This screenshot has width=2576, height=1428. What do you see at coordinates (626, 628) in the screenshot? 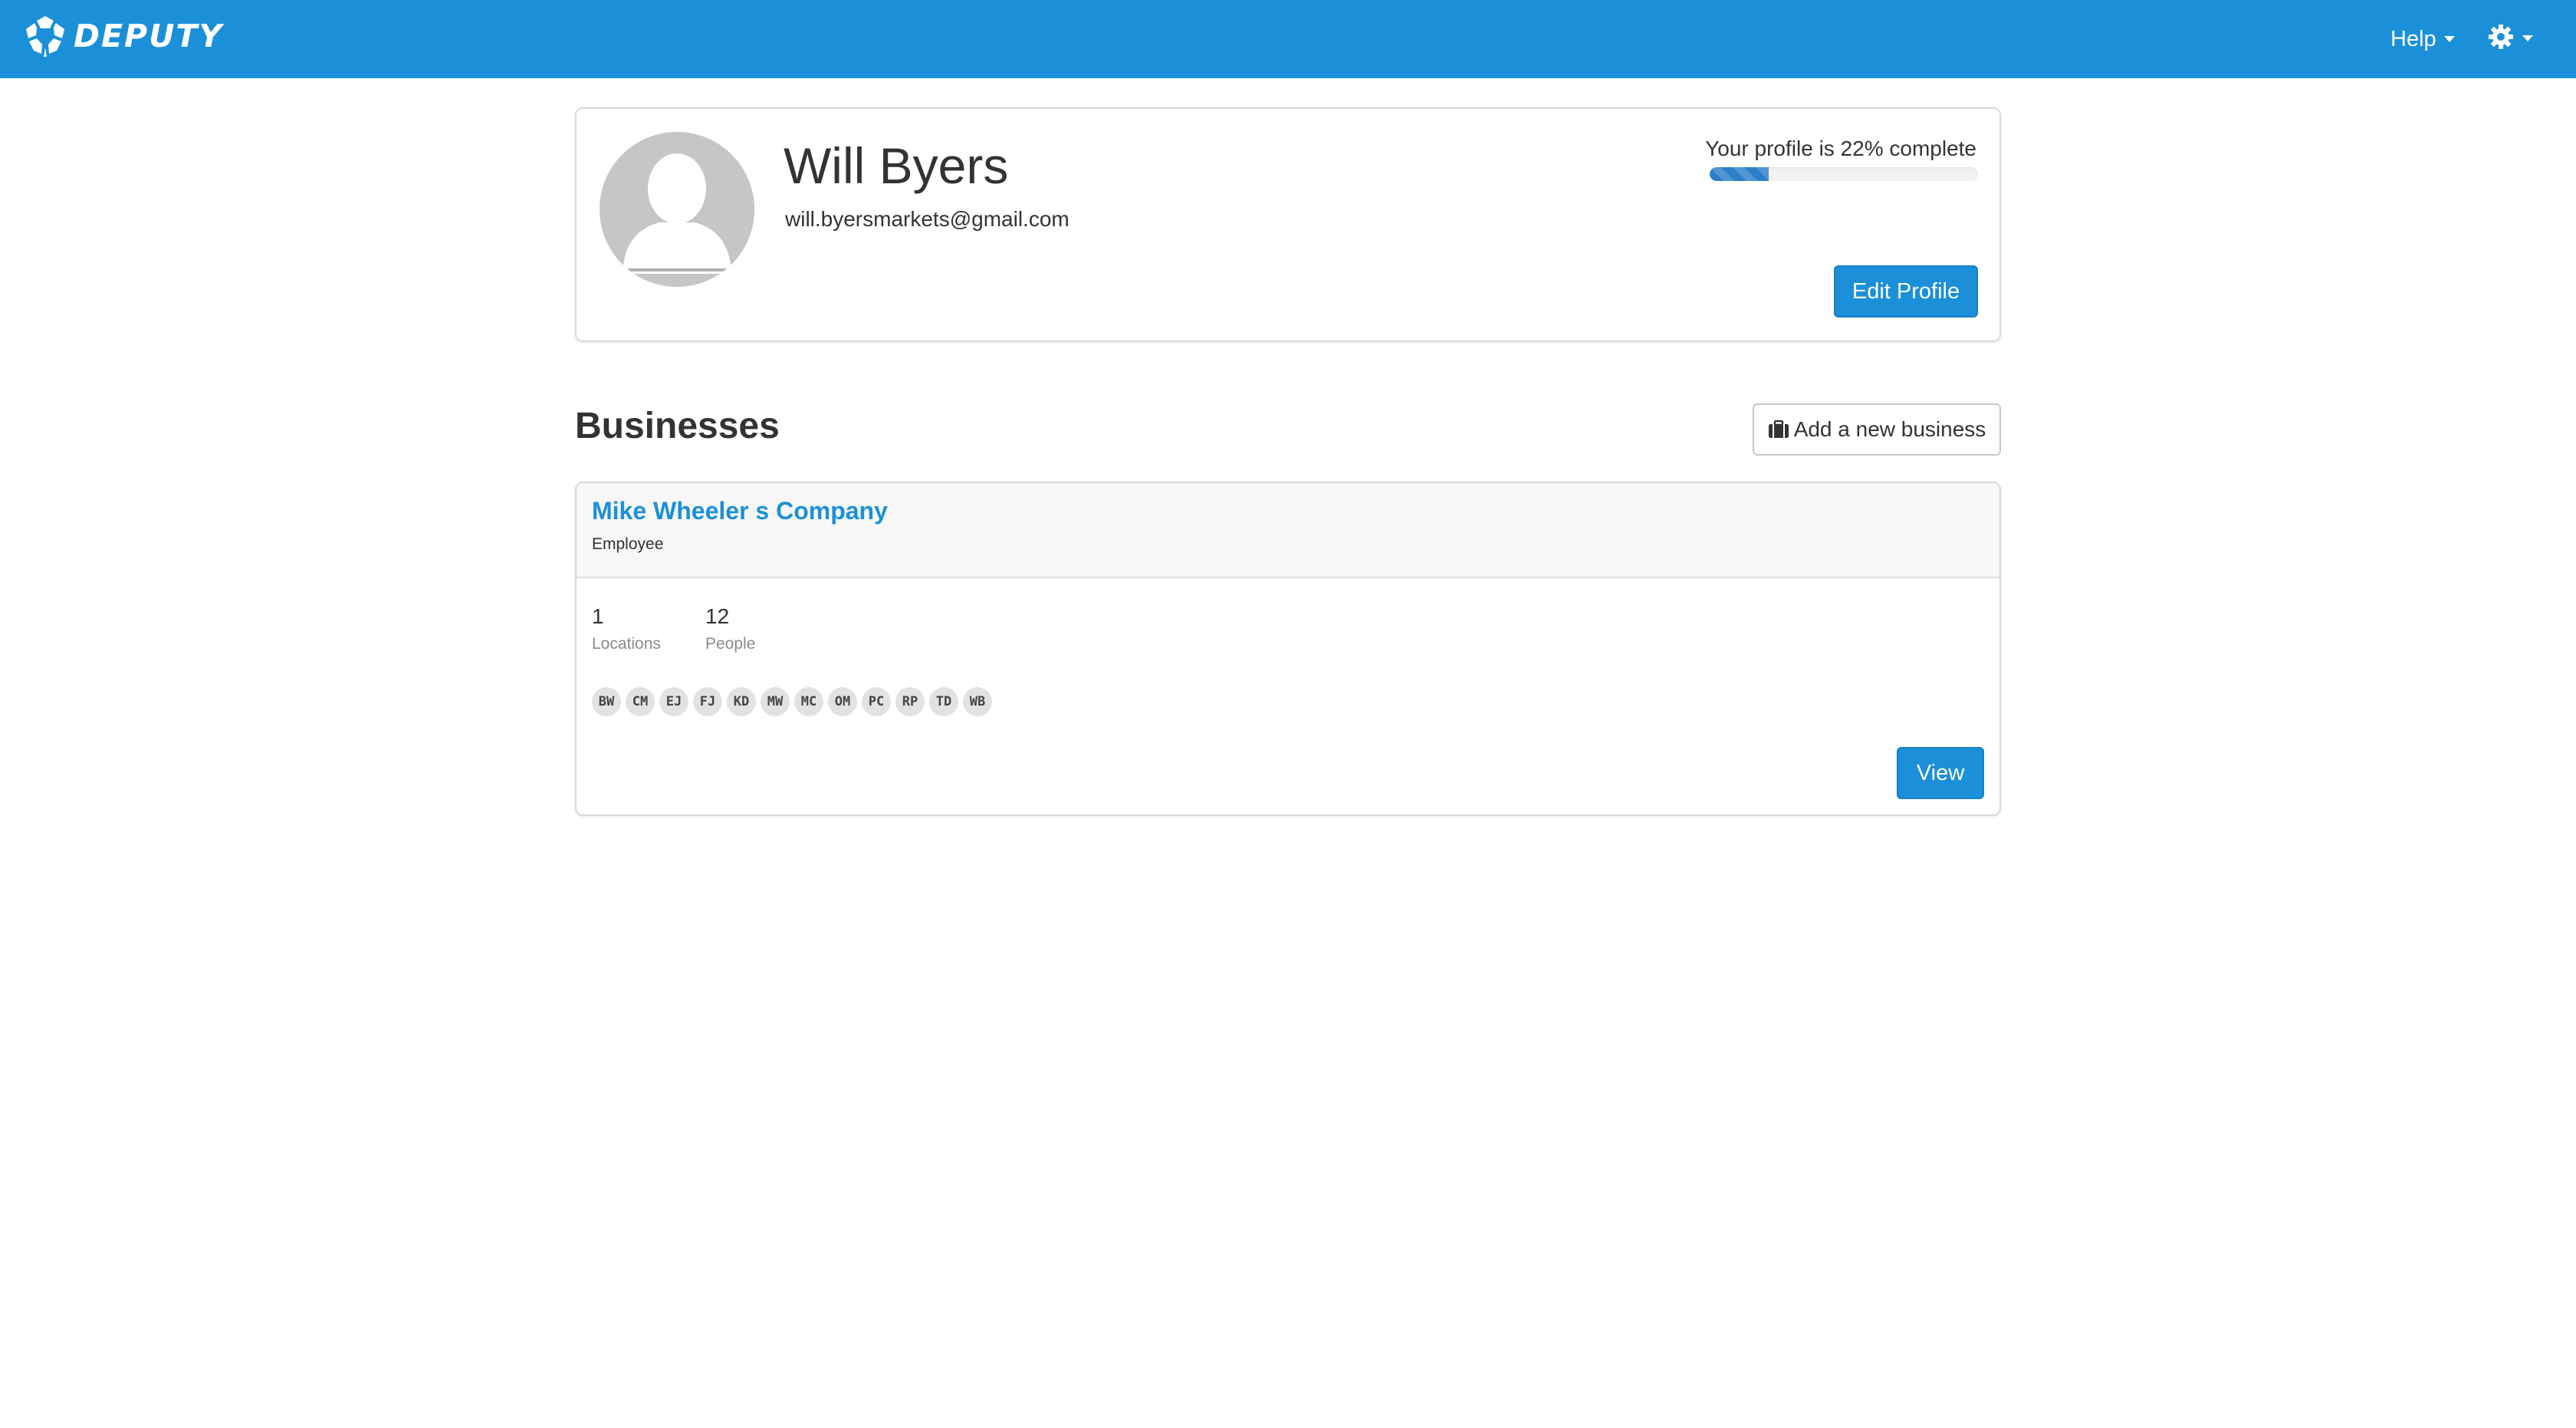
I see `locations-stat: 1 Locations` at bounding box center [626, 628].